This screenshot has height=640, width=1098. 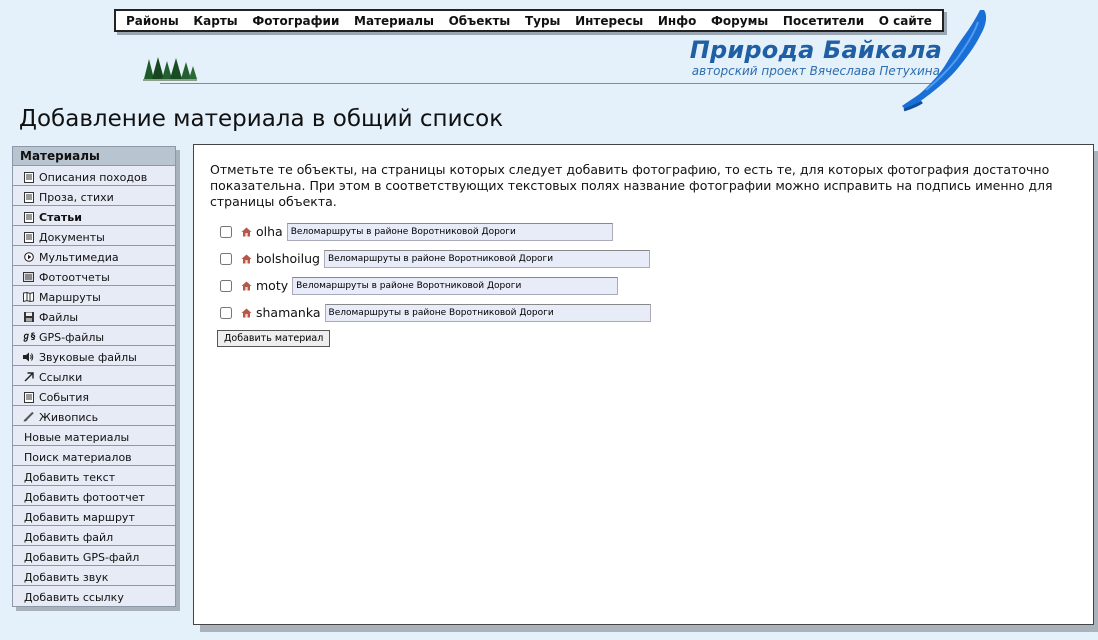 I want to click on sidebar-item-events: События, so click(x=94, y=396).